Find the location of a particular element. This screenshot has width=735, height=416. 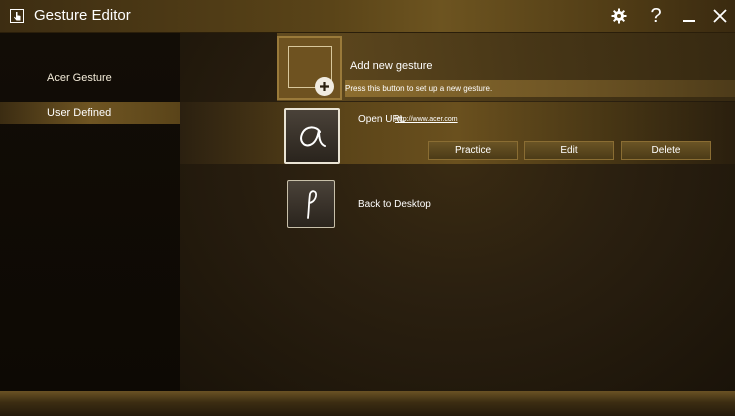

gesture-name: Back to Desktop is located at coordinates (394, 204).